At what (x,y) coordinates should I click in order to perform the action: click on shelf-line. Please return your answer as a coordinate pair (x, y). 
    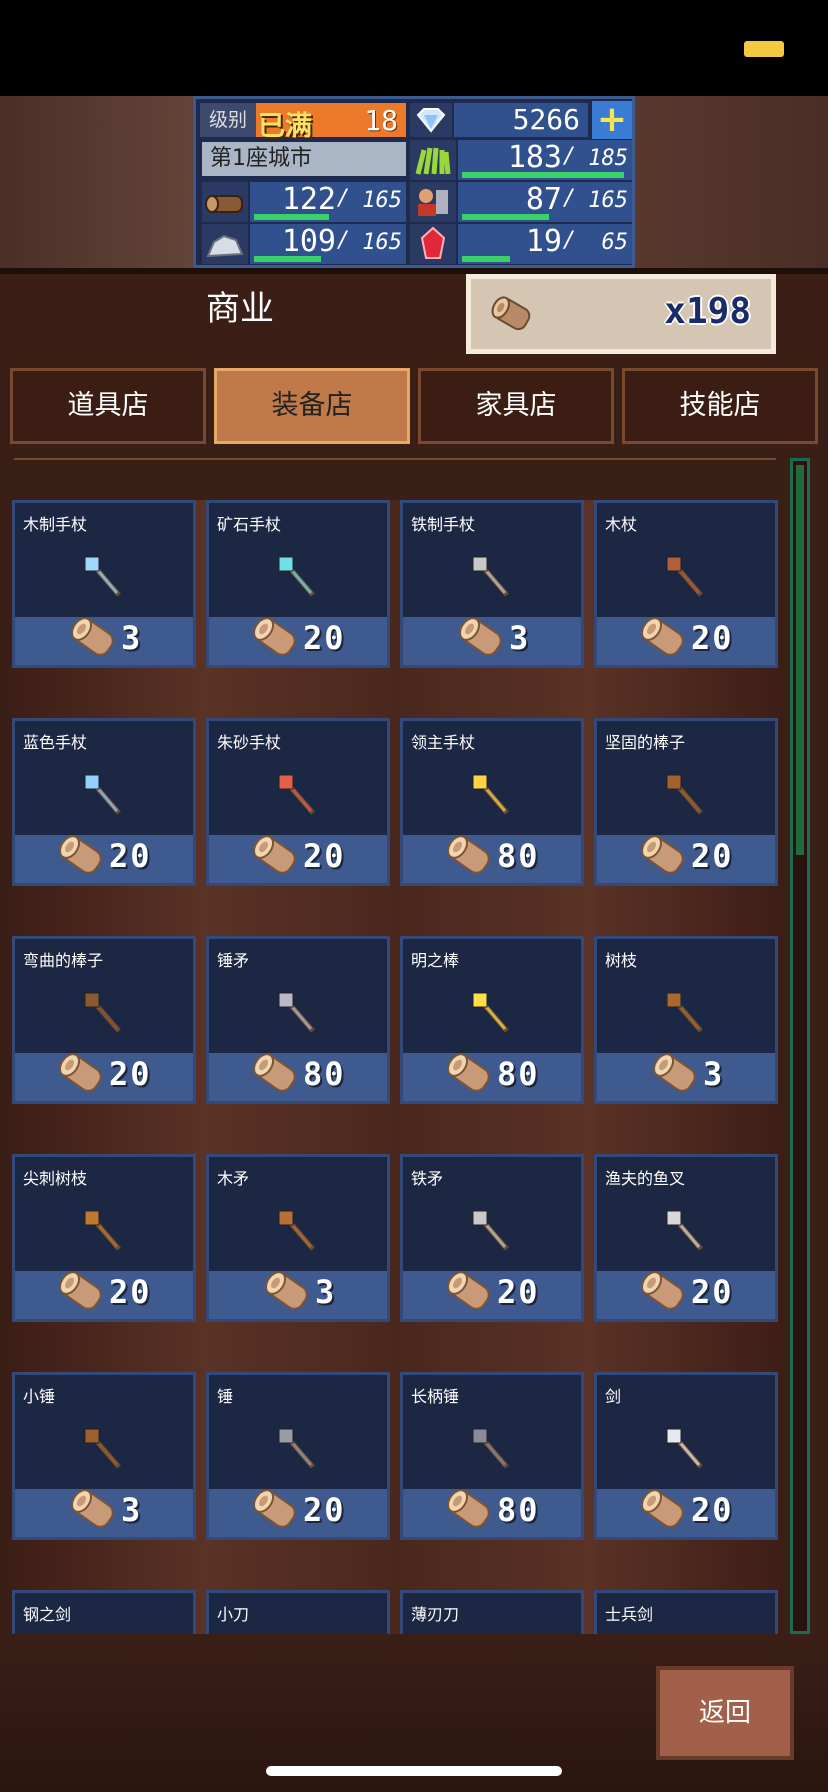
    Looking at the image, I should click on (395, 459).